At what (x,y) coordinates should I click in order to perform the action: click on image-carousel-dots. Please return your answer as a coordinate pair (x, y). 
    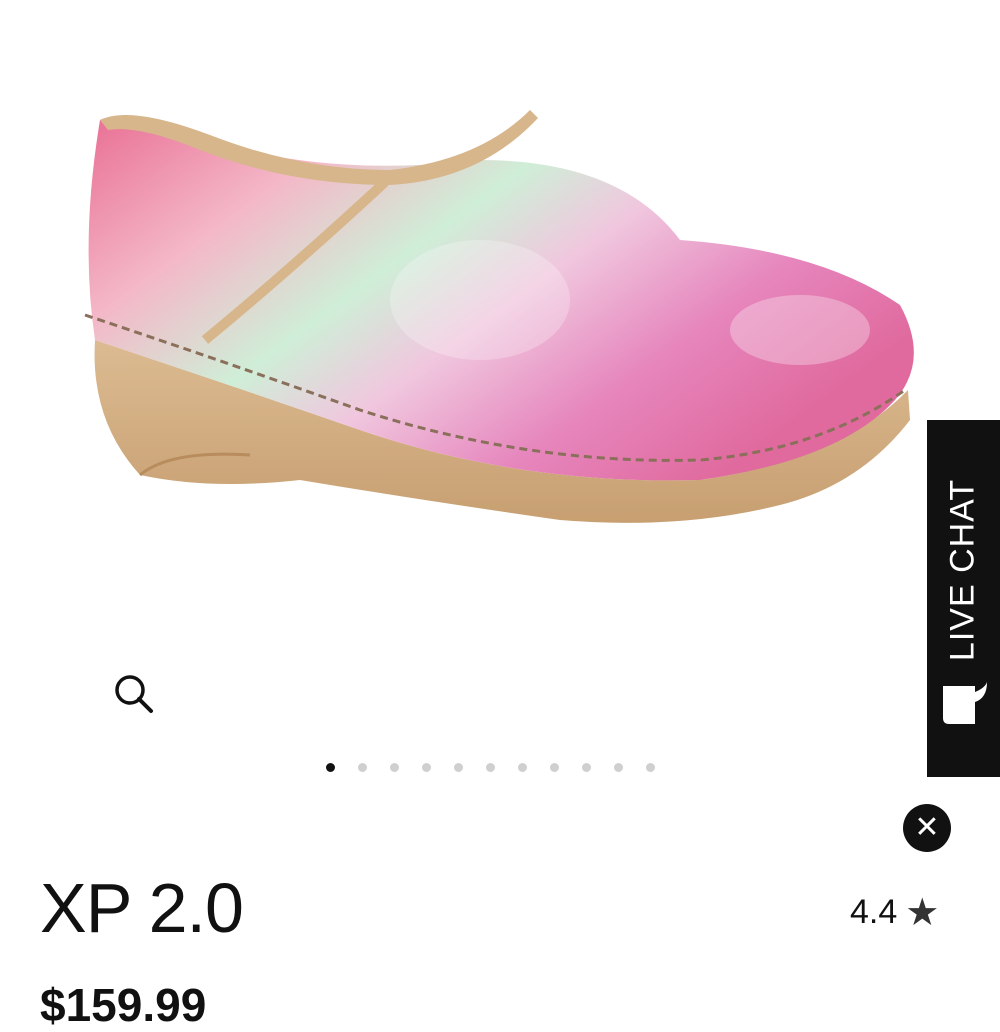
    Looking at the image, I should click on (490, 767).